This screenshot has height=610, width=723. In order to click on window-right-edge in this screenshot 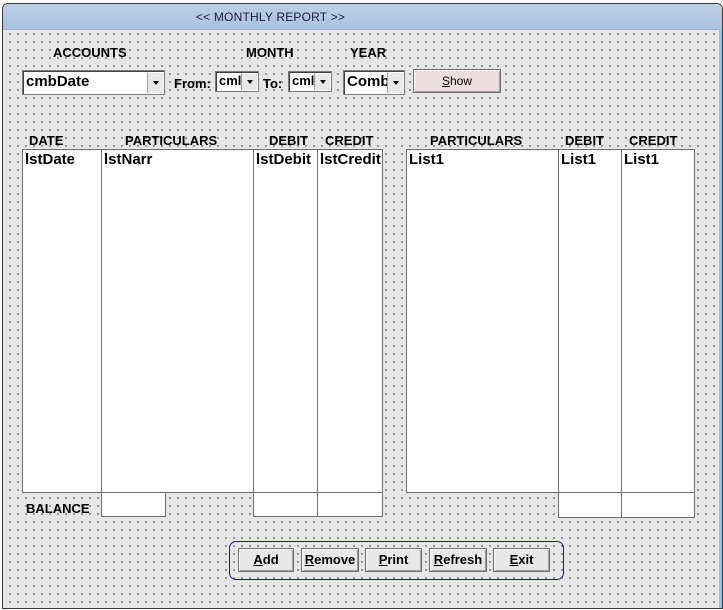, I will do `click(720, 318)`.